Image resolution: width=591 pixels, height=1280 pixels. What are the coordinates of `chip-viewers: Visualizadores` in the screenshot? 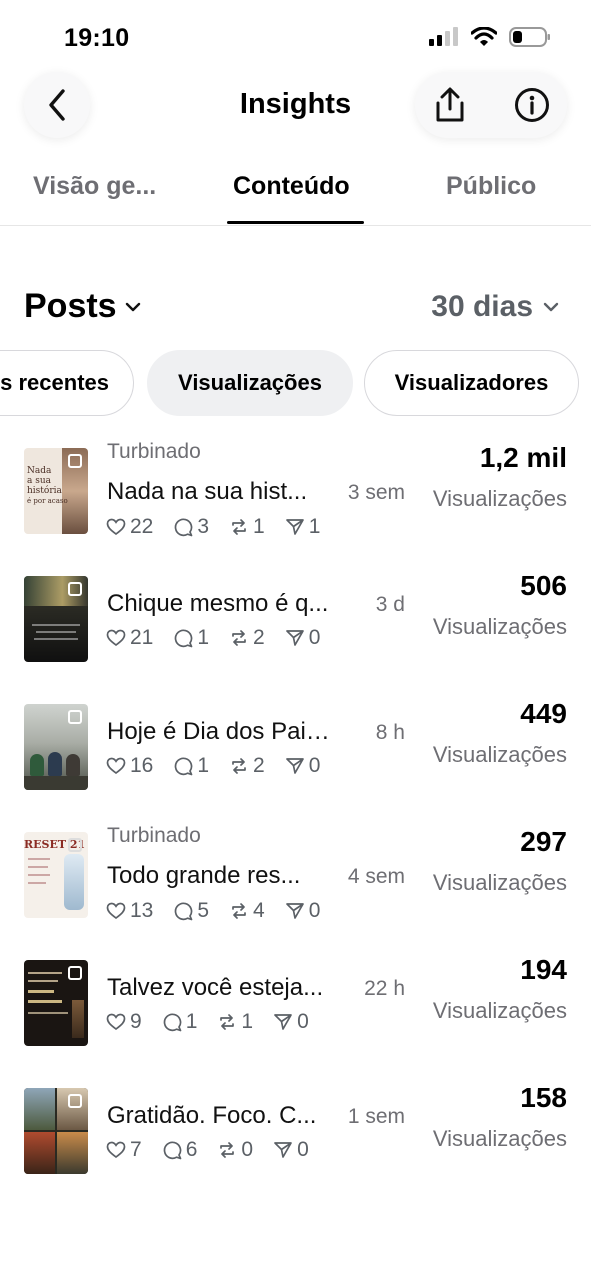 It's located at (471, 383).